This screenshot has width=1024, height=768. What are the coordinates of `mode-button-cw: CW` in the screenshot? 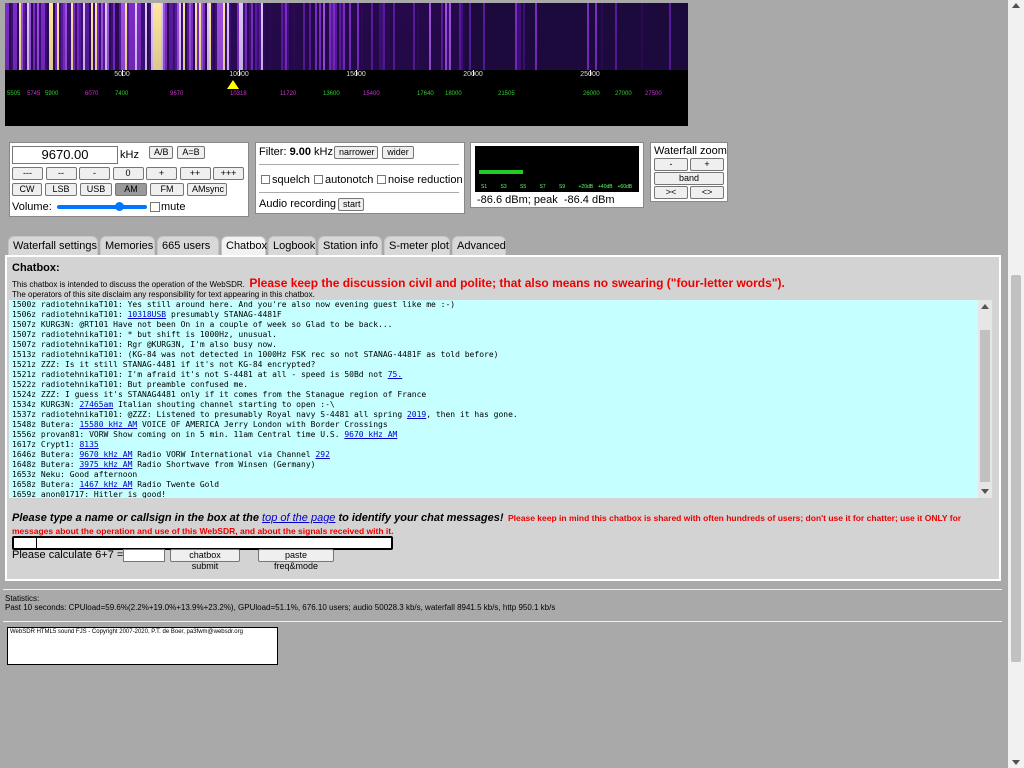 It's located at (27, 189).